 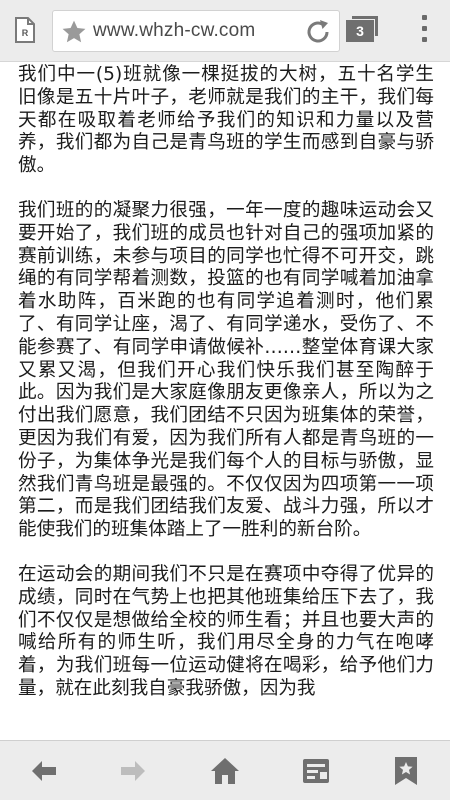 What do you see at coordinates (360, 31) in the screenshot?
I see `tab-count: 3` at bounding box center [360, 31].